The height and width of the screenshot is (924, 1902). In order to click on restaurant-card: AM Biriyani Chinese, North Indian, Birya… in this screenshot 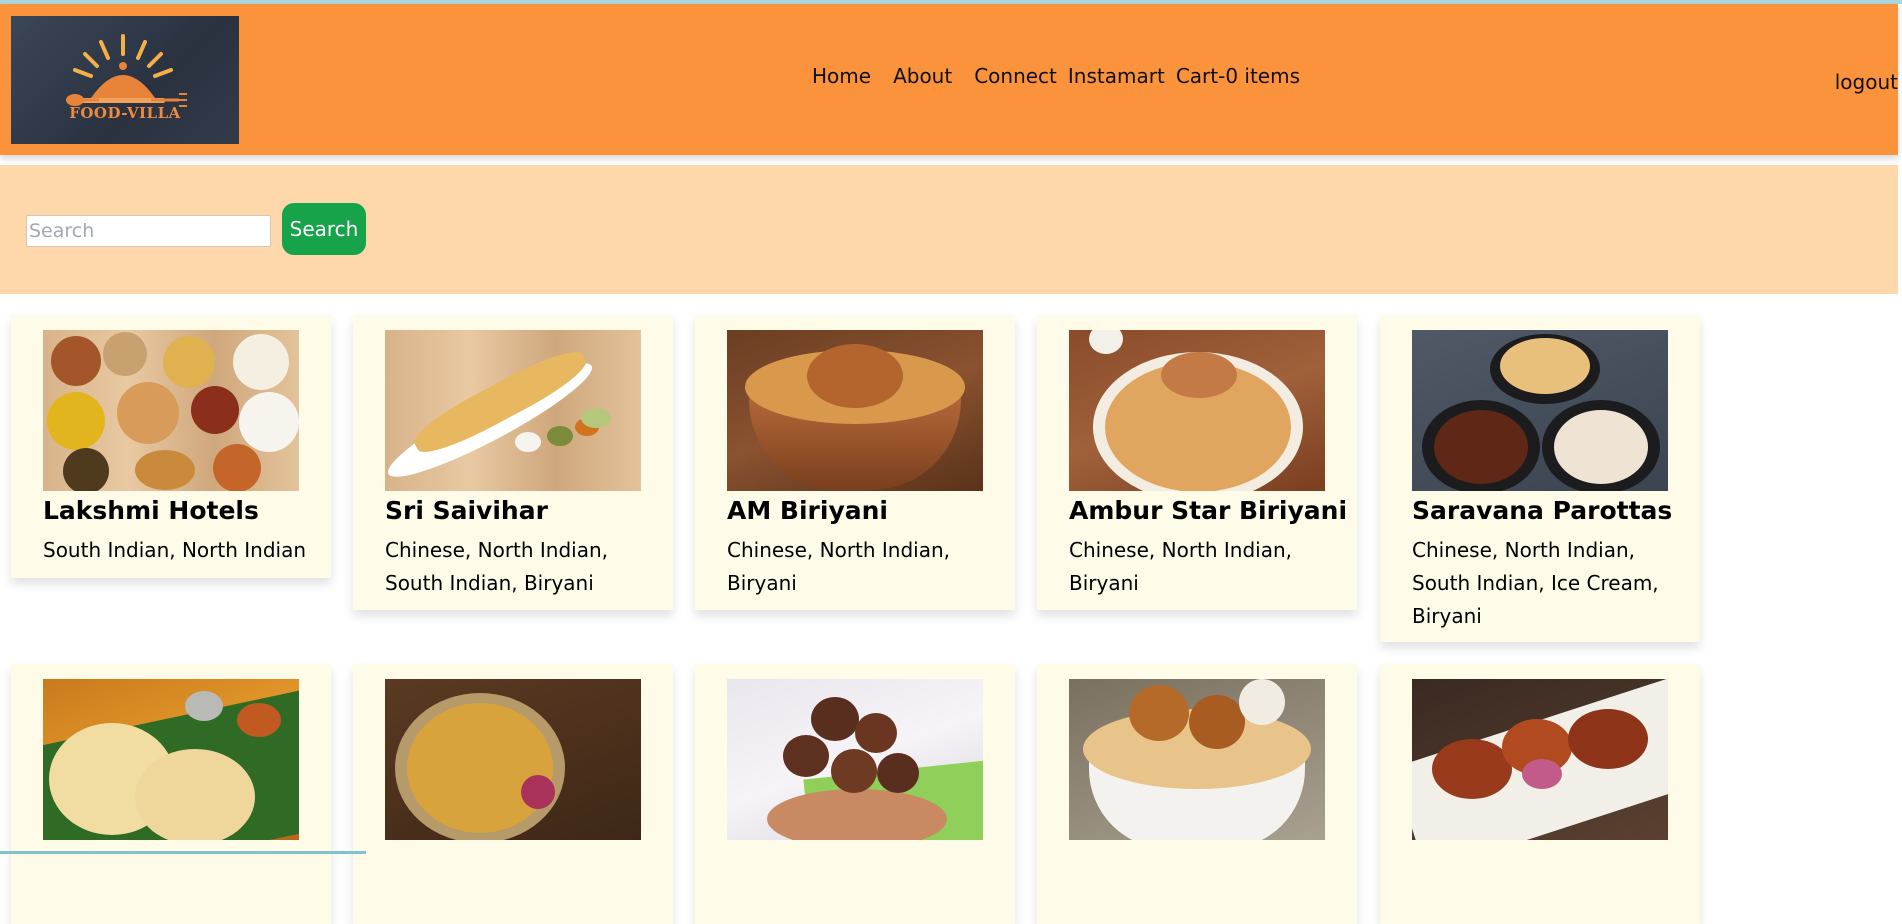, I will do `click(855, 462)`.